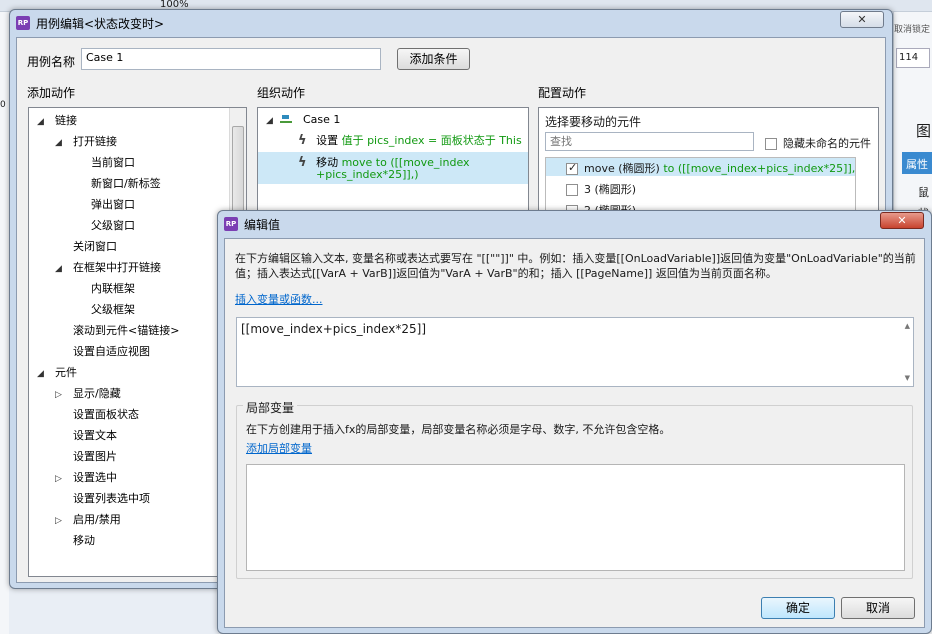  Describe the element at coordinates (97, 414) in the screenshot. I see `action-tree-item: 设置面板状态` at that location.